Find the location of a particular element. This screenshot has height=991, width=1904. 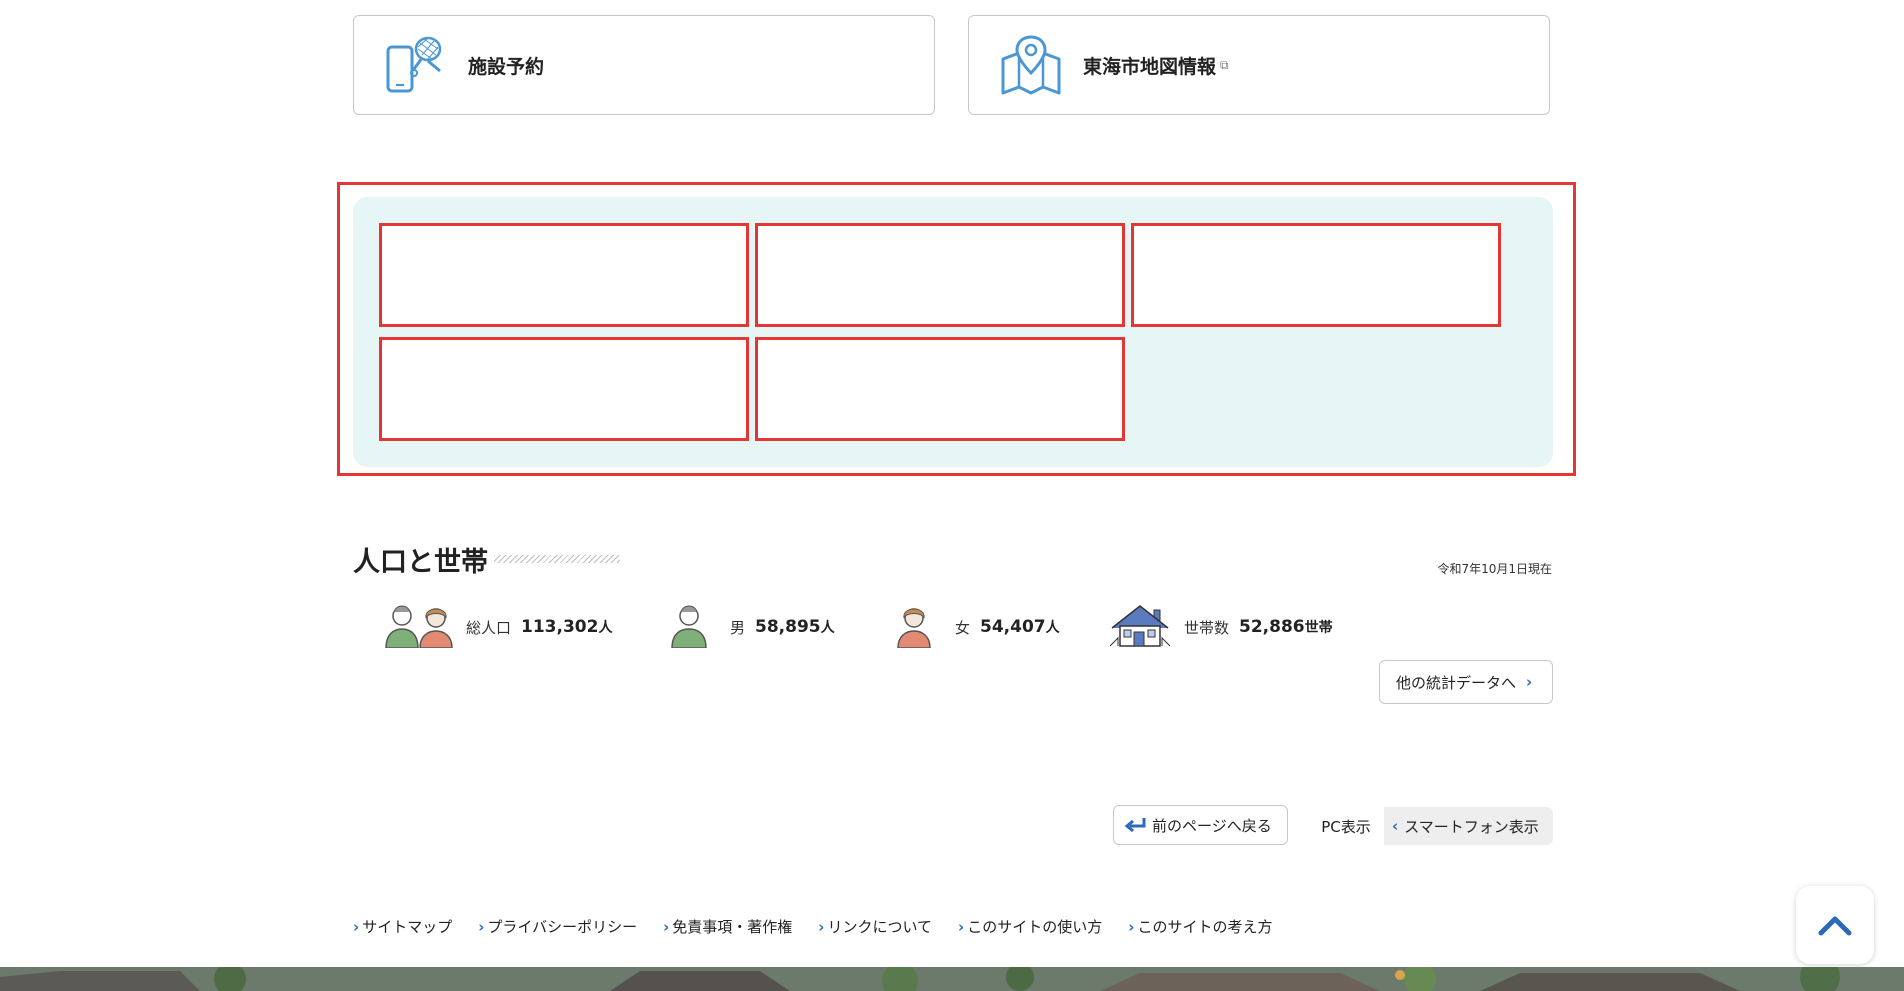

footer-link-sitemap: › サイトマップ is located at coordinates (402, 926).